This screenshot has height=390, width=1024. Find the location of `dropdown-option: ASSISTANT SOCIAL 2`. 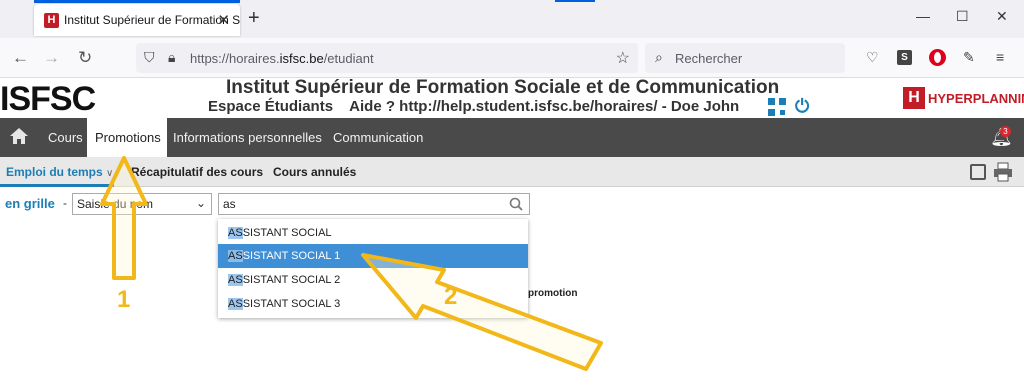

dropdown-option: ASSISTANT SOCIAL 2 is located at coordinates (373, 280).